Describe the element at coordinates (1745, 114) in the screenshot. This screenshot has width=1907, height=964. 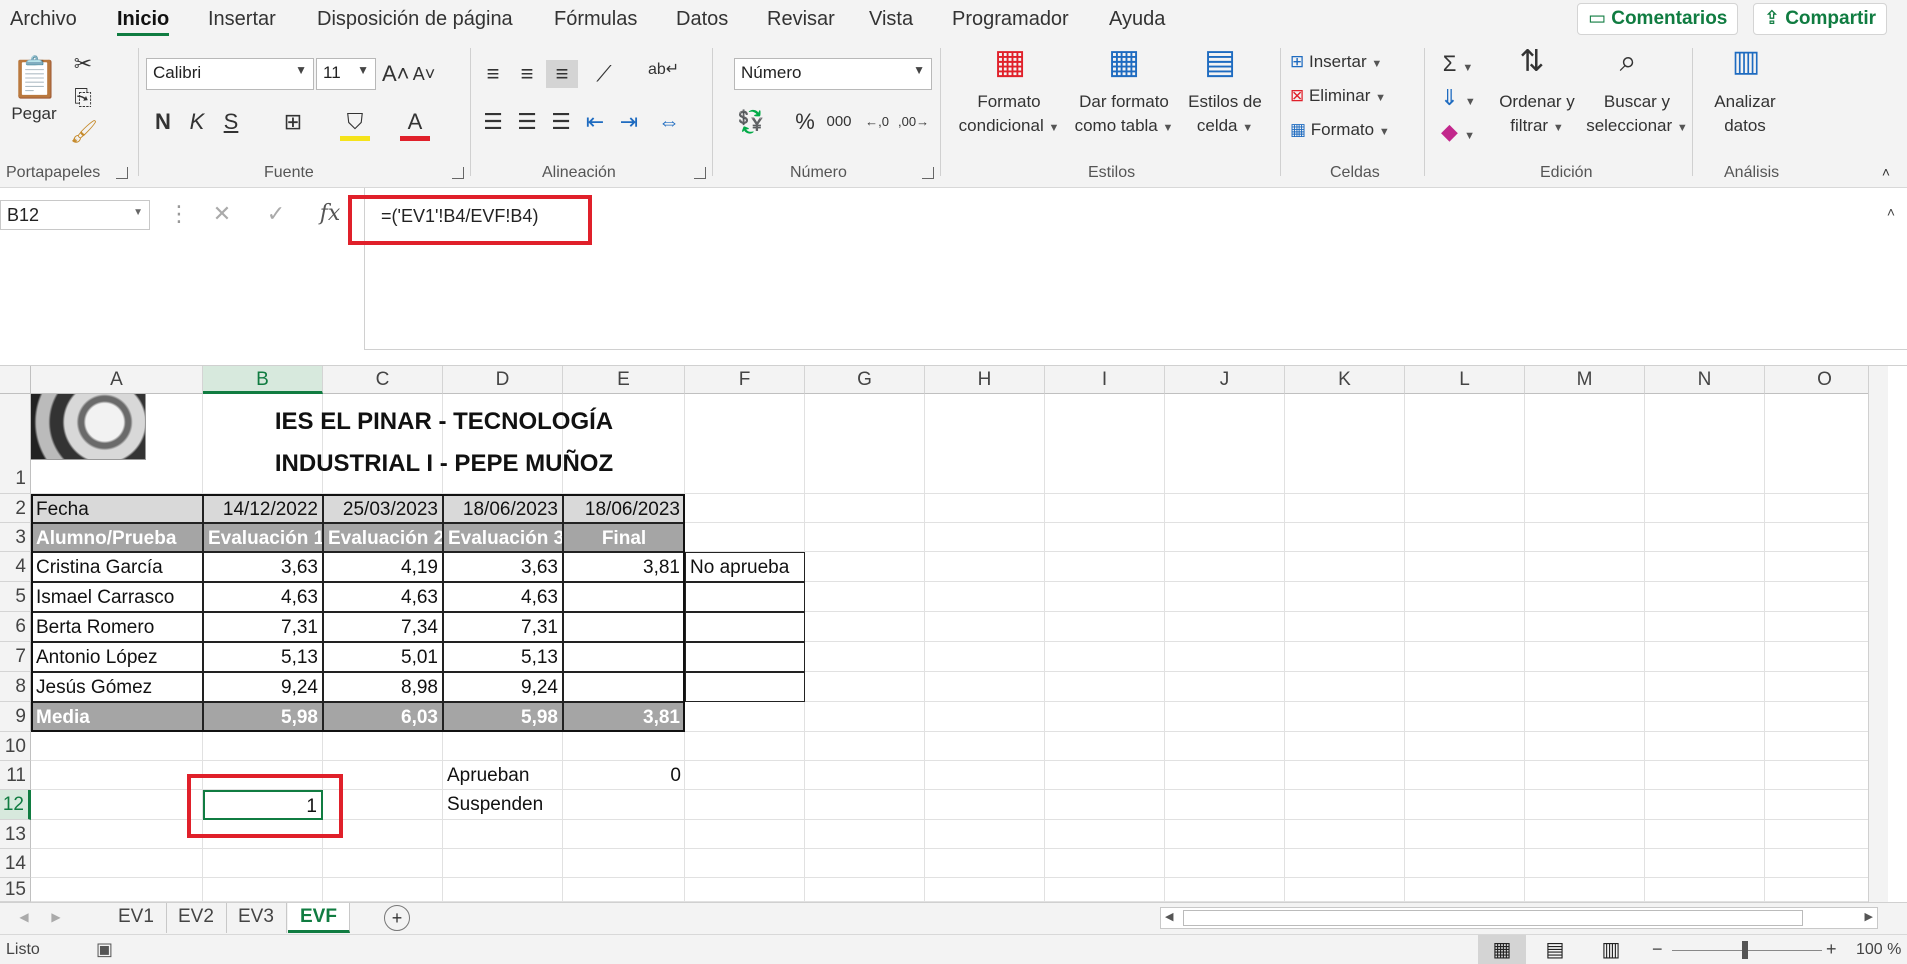
I see `analyze-data-button: Analizar datos` at that location.